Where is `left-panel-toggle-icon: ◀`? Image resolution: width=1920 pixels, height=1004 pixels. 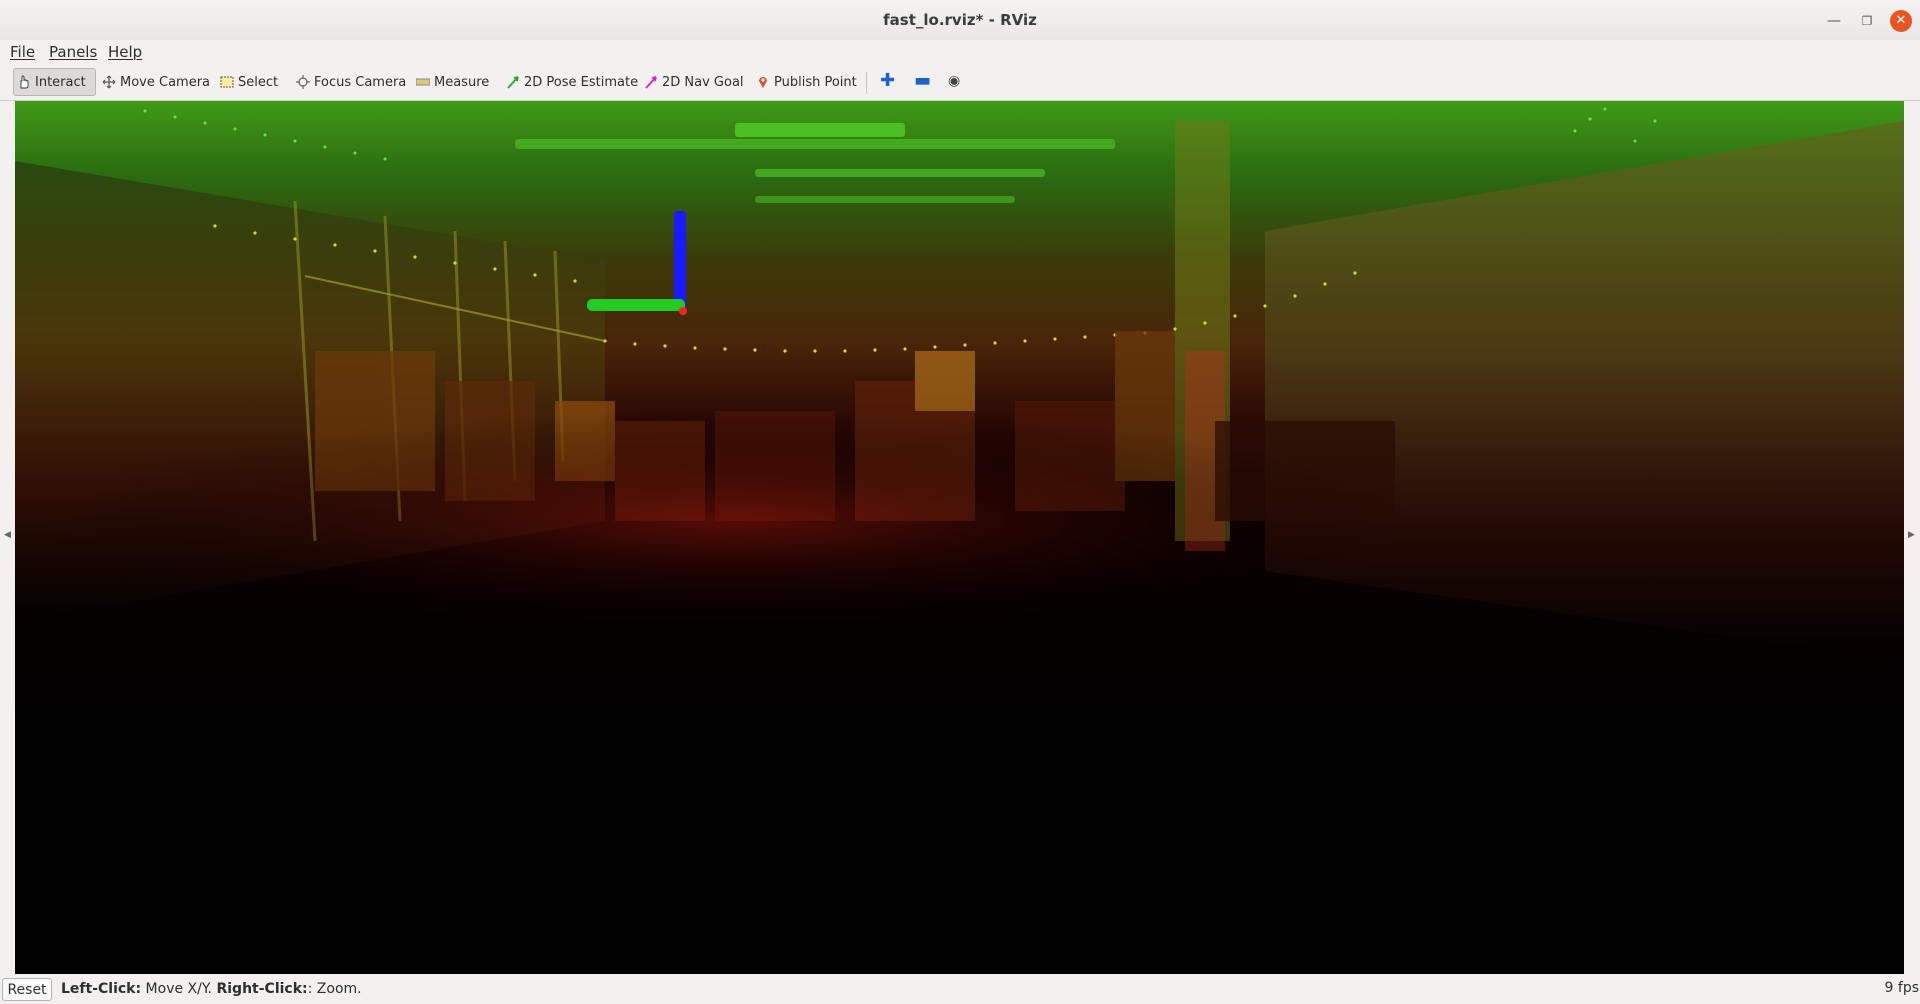
left-panel-toggle-icon: ◀ is located at coordinates (7, 535).